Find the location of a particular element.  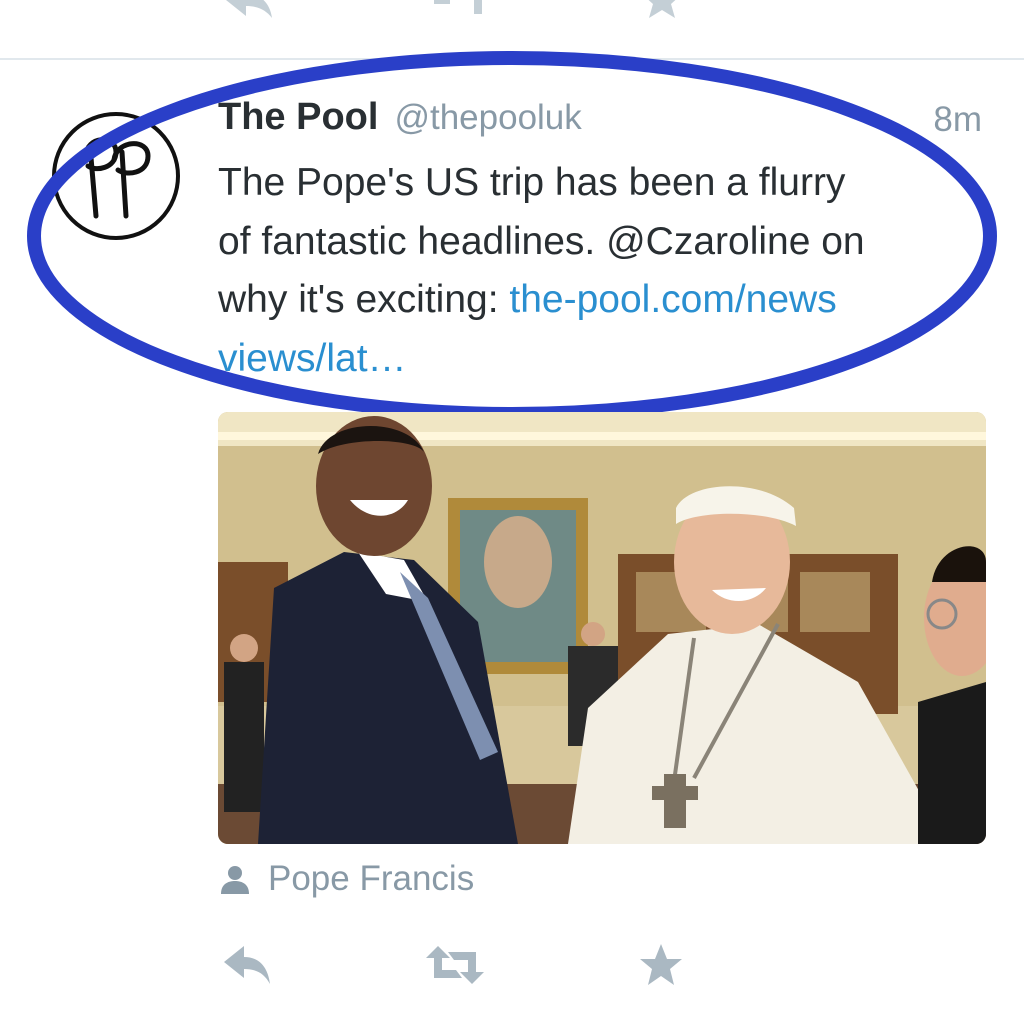

avatar is located at coordinates (116, 176).